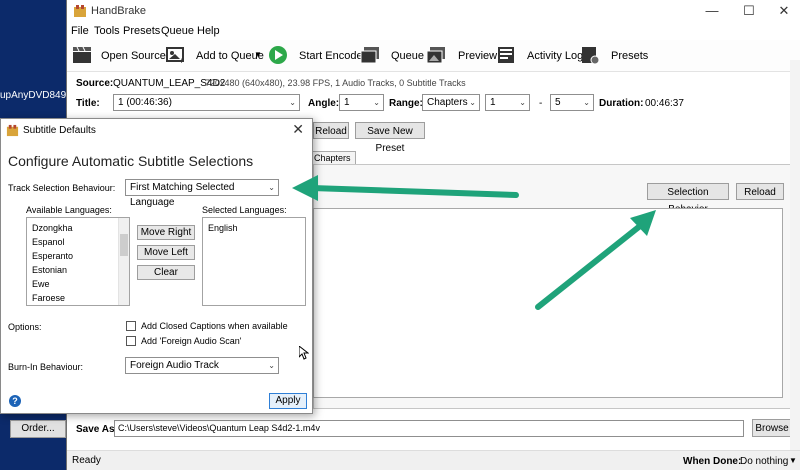  What do you see at coordinates (433, 460) in the screenshot?
I see `status-bar: Ready When Done: Do nothing ▼` at bounding box center [433, 460].